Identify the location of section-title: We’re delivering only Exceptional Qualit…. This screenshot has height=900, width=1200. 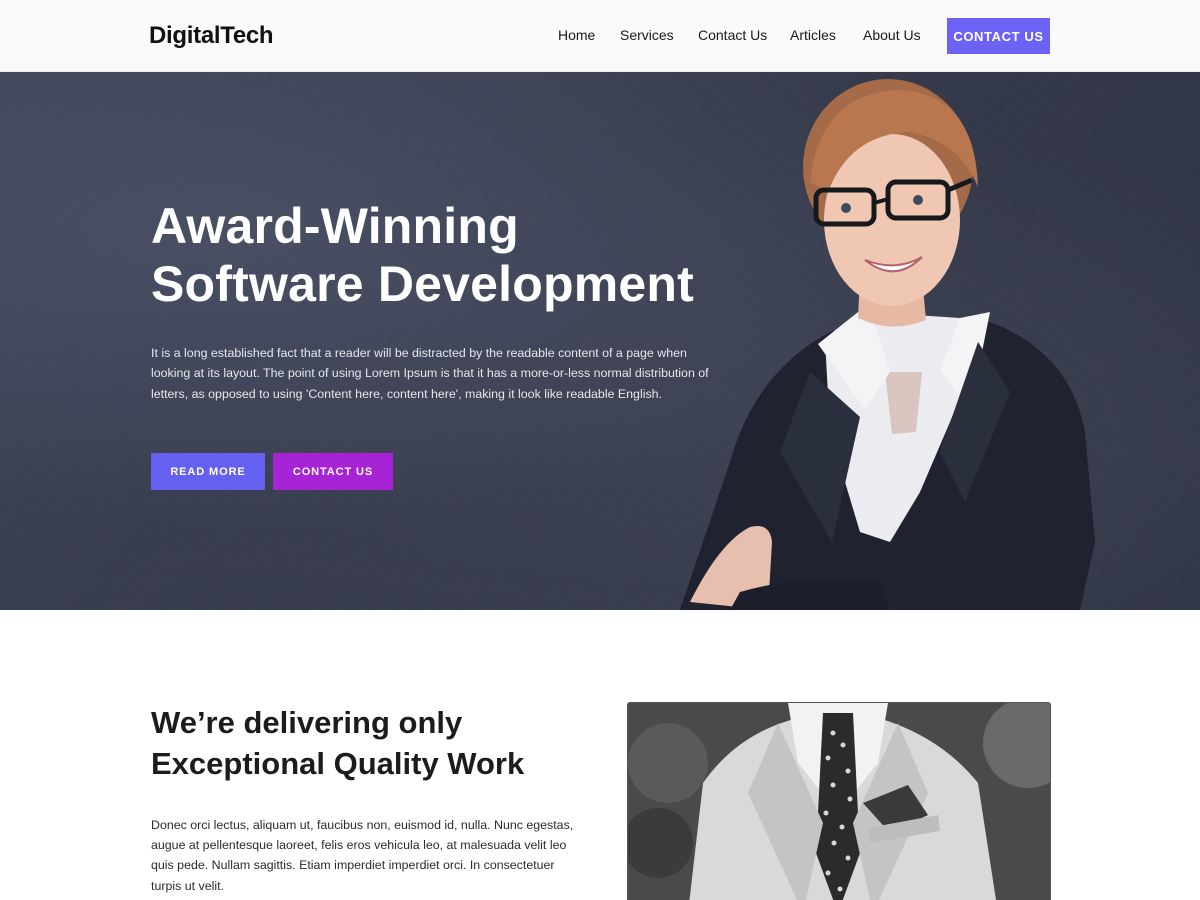
(361, 743).